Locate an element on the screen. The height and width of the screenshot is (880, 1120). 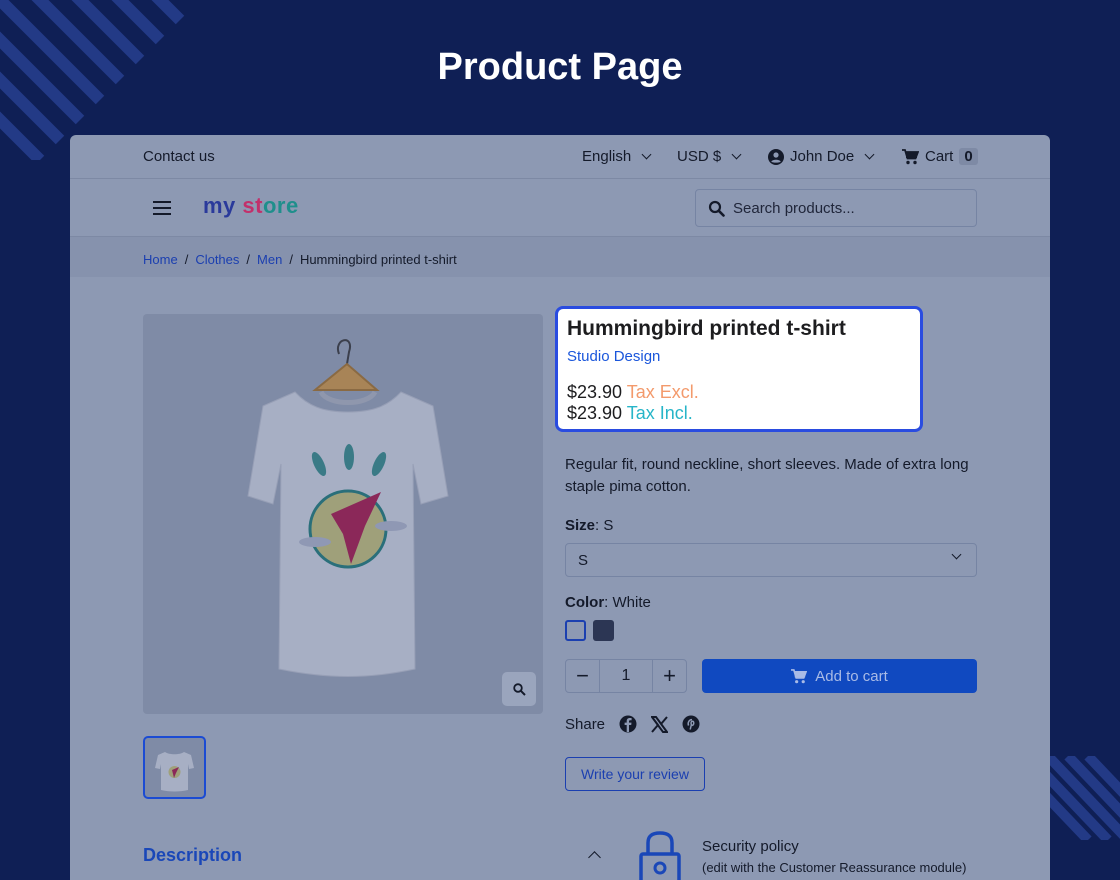
breadcrumb-men: Men is located at coordinates (269, 259).